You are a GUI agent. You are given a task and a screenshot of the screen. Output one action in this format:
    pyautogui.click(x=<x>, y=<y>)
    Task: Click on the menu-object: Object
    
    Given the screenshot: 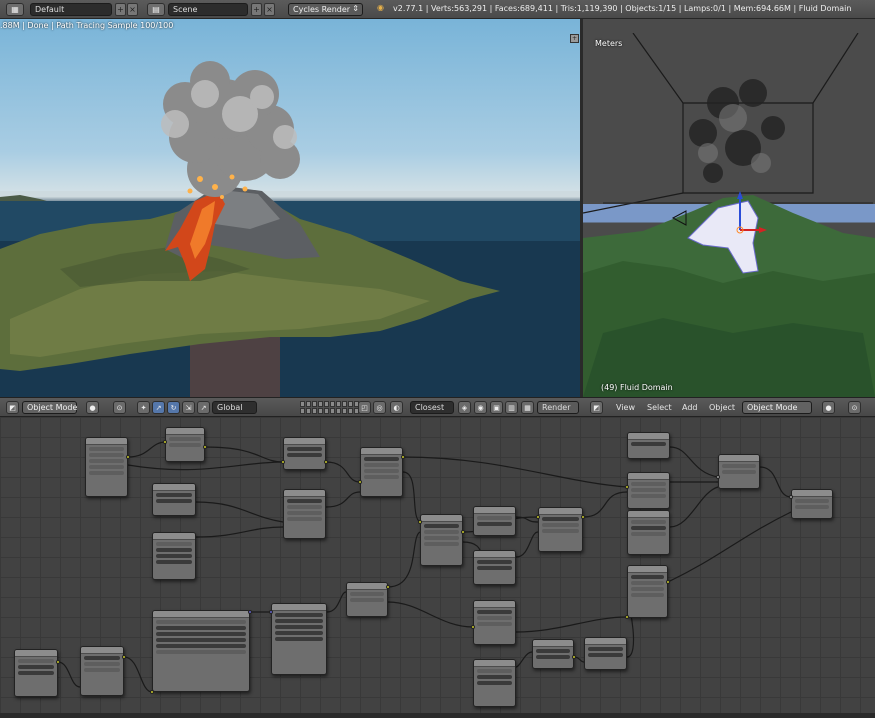 What is the action you would take?
    pyautogui.click(x=722, y=407)
    